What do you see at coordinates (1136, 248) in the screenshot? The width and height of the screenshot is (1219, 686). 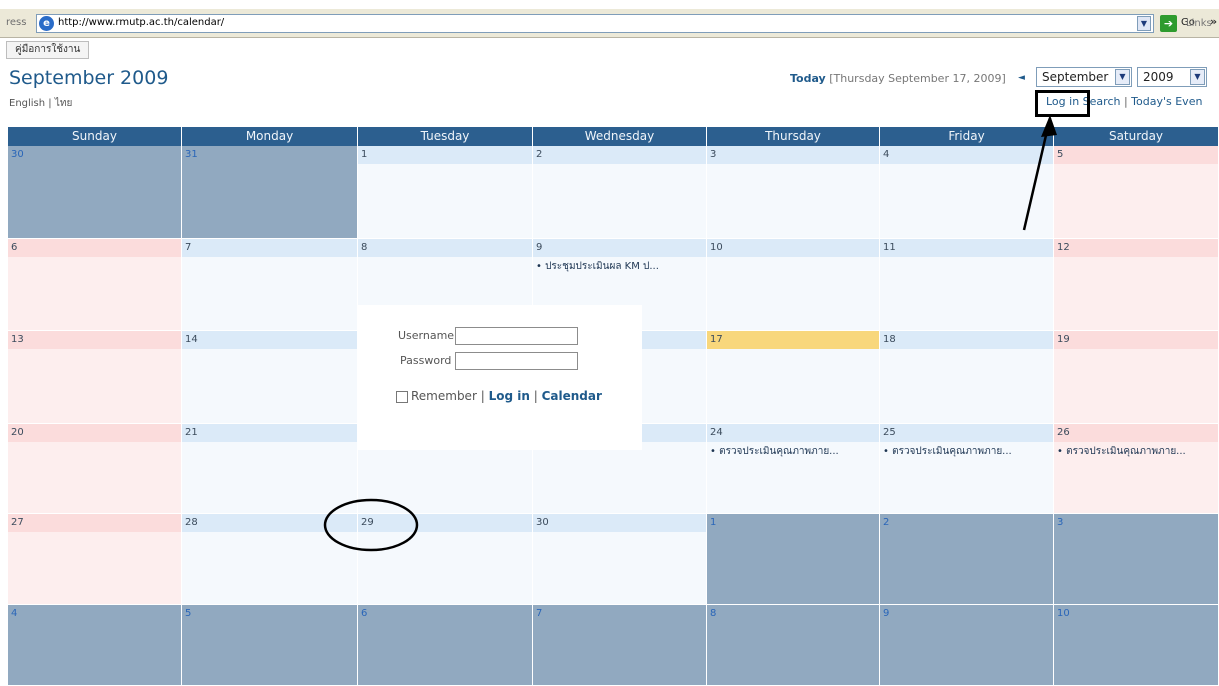 I see `day-number: 12` at bounding box center [1136, 248].